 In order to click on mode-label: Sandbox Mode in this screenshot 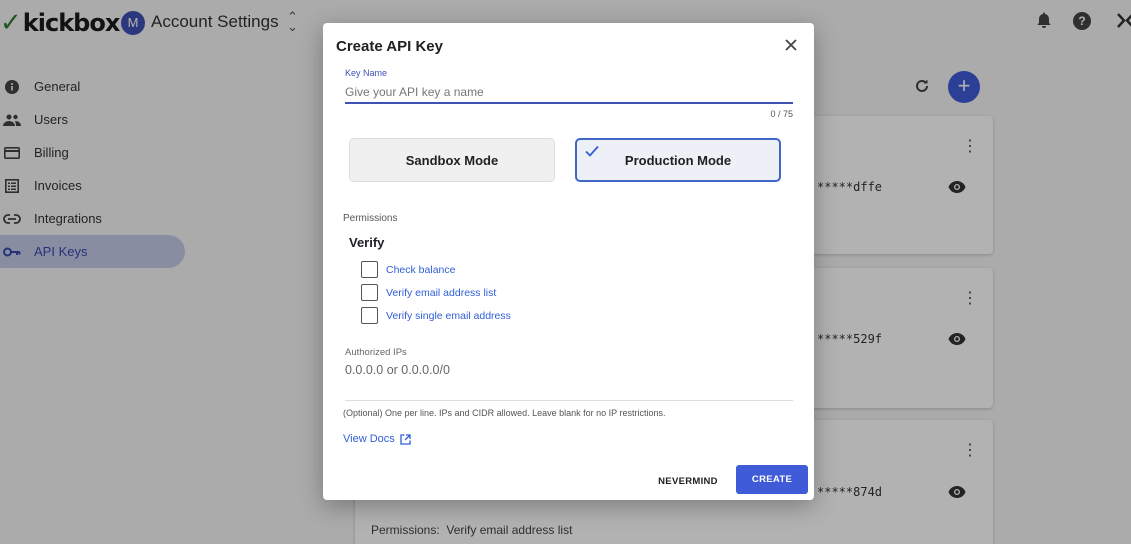, I will do `click(452, 160)`.